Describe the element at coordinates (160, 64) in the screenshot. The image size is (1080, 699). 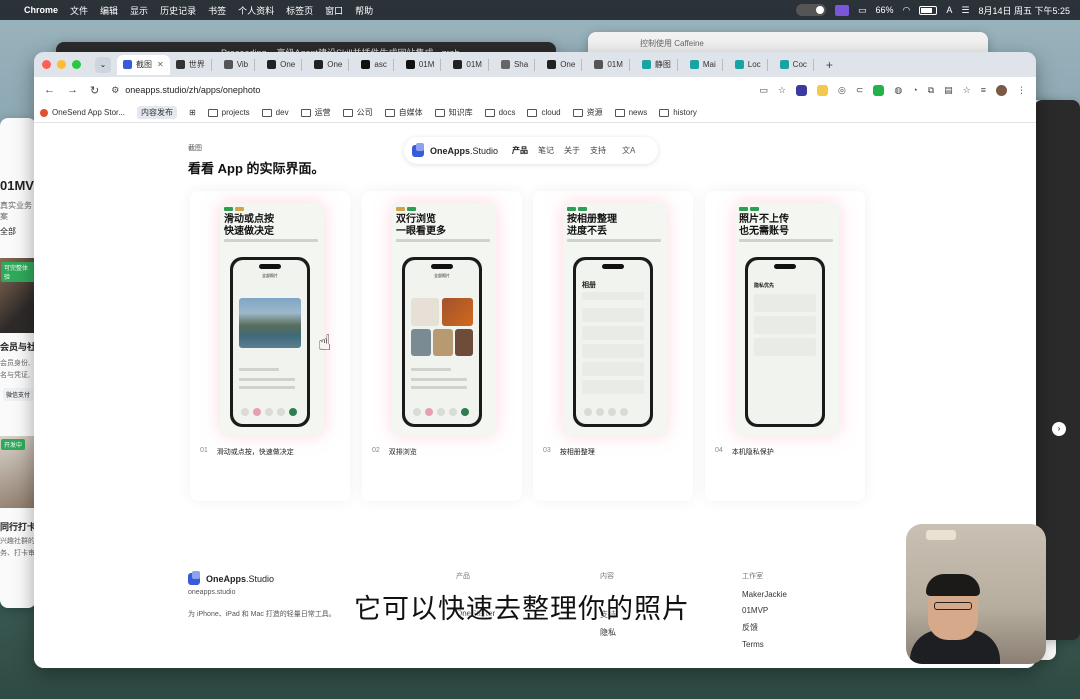
I see `tab-close-icon: ✕` at that location.